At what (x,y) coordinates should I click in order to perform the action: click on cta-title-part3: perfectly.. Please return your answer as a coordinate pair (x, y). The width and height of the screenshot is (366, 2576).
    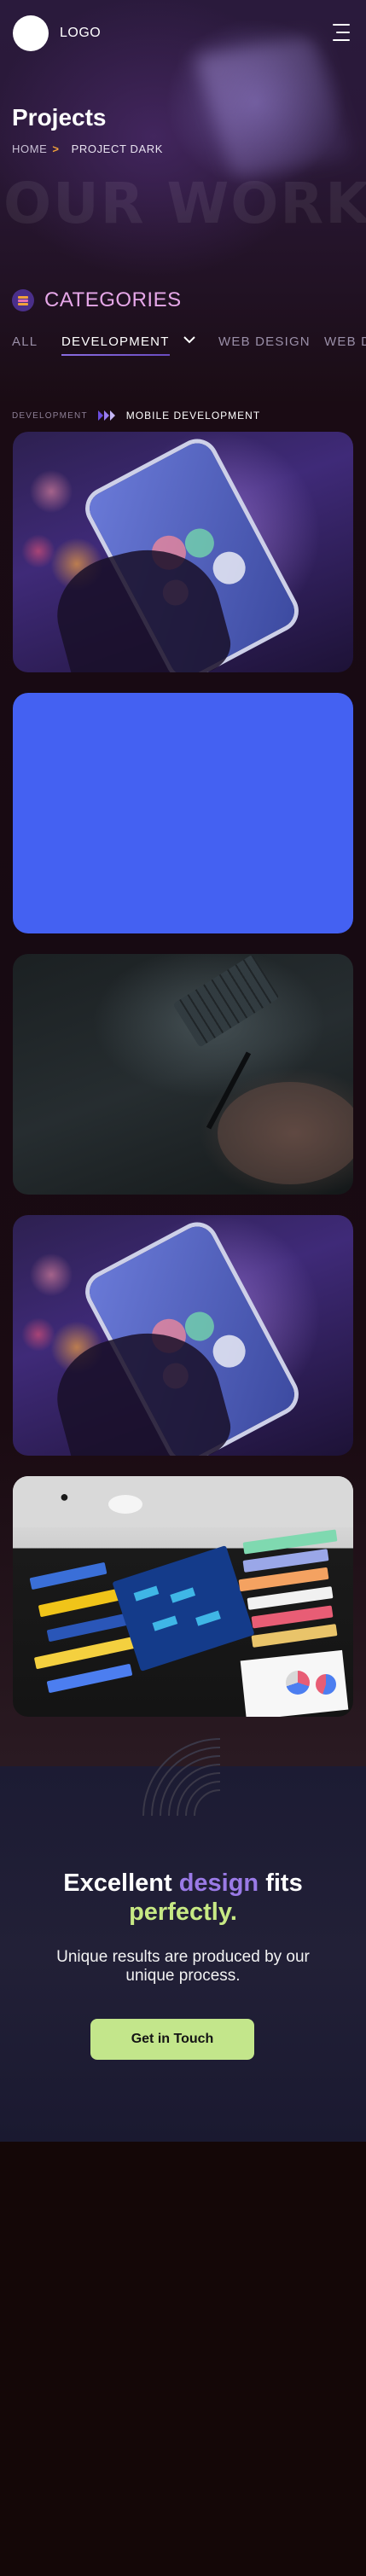
    Looking at the image, I should click on (183, 1913).